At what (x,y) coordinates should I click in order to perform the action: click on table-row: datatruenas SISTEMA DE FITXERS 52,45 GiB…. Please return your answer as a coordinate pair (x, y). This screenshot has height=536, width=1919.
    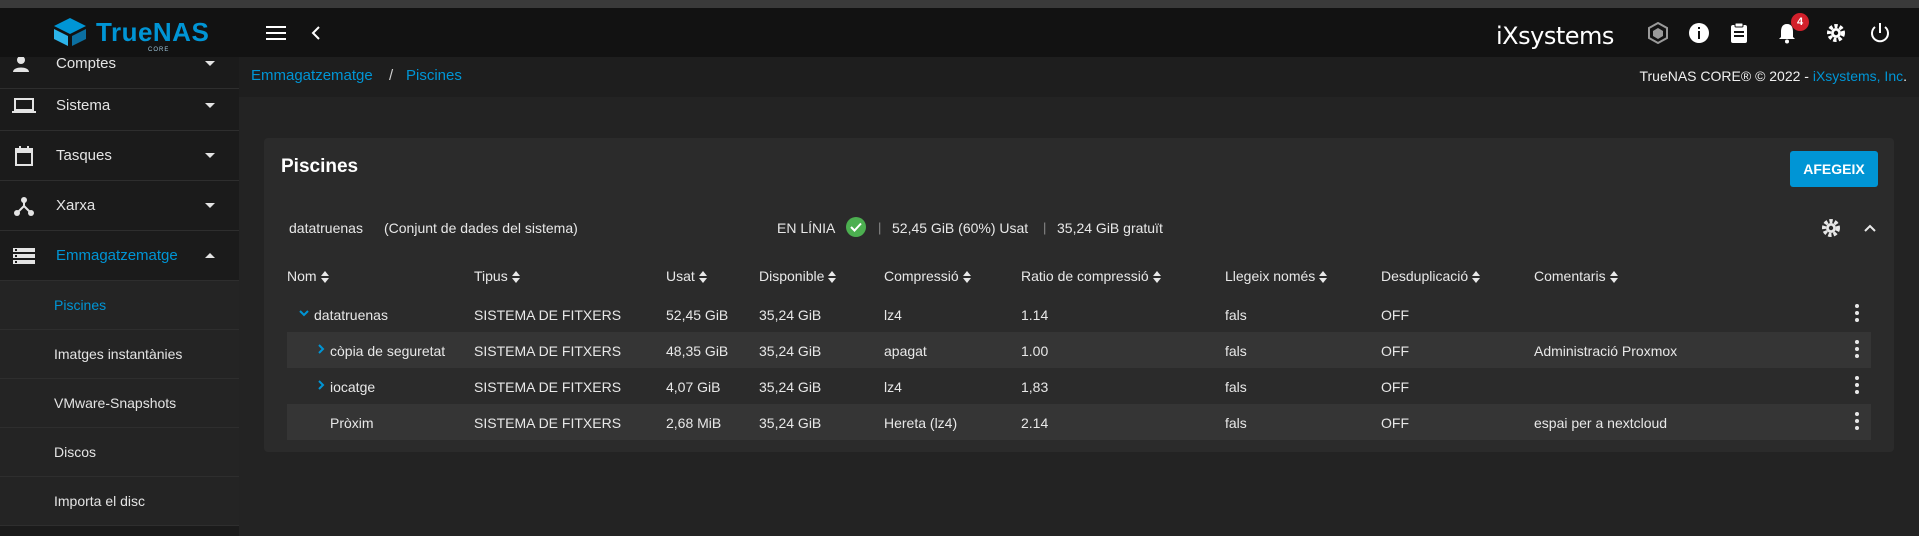
    Looking at the image, I should click on (1079, 314).